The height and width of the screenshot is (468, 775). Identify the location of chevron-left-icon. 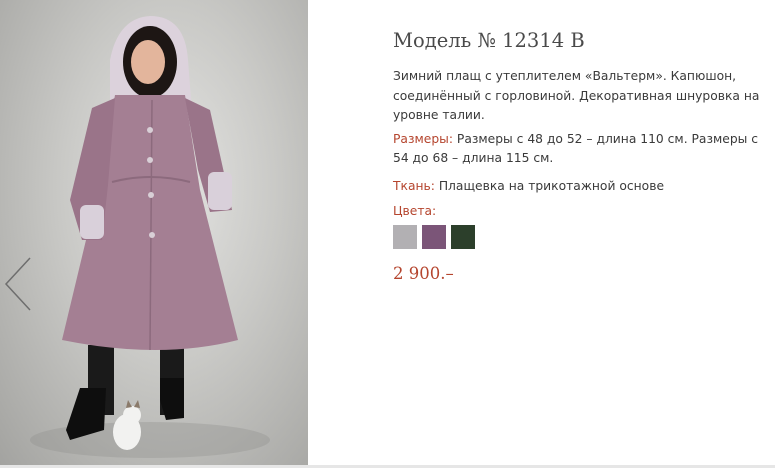
(17, 284).